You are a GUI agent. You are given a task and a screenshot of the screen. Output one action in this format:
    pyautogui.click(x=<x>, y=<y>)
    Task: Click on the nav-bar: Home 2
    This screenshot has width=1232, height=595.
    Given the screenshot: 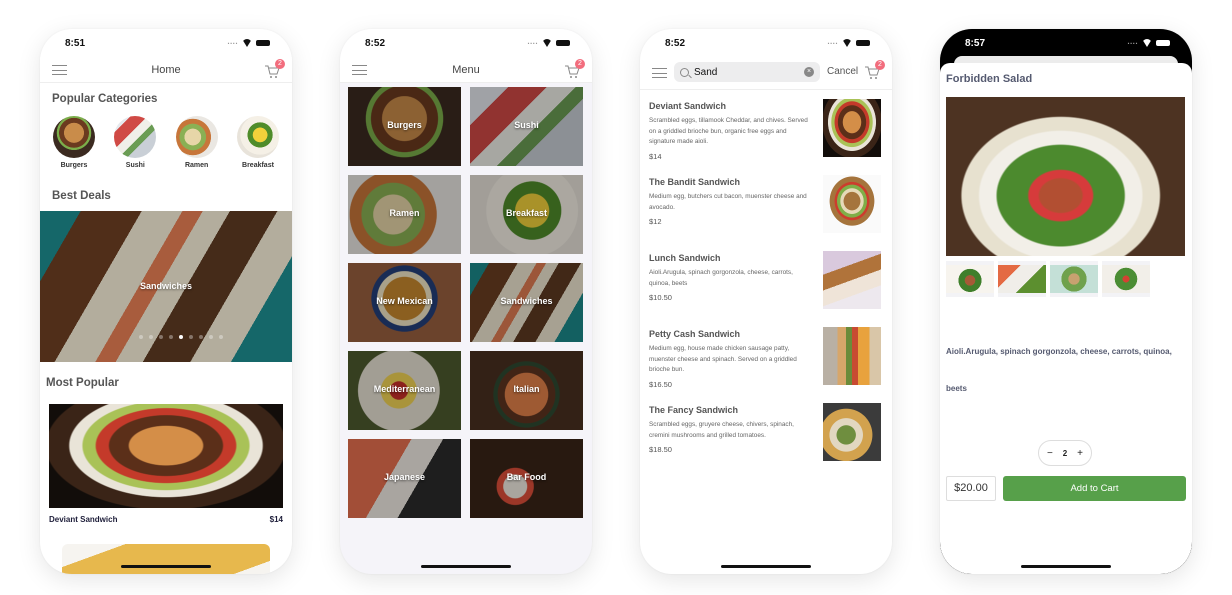 What is the action you would take?
    pyautogui.click(x=166, y=70)
    